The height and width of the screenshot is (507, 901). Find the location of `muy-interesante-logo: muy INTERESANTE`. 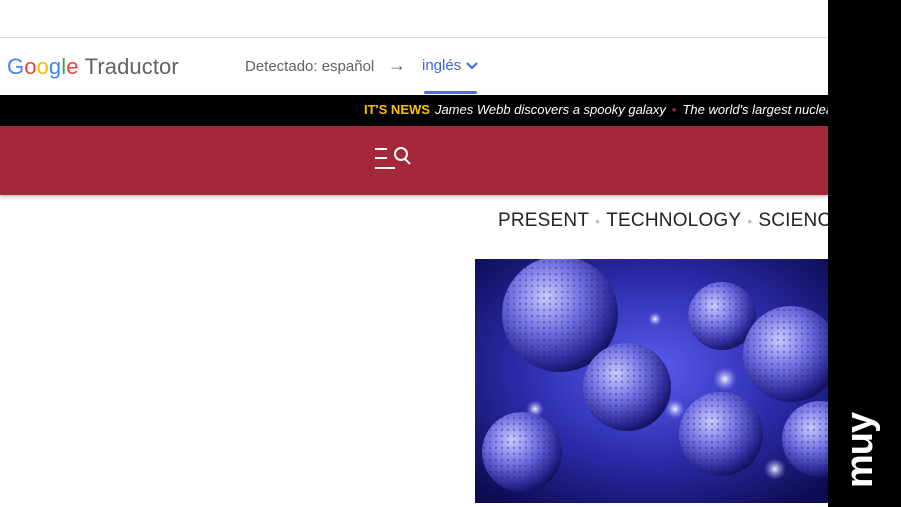

muy-interesante-logo: muy INTERESANTE is located at coordinates (861, 450).